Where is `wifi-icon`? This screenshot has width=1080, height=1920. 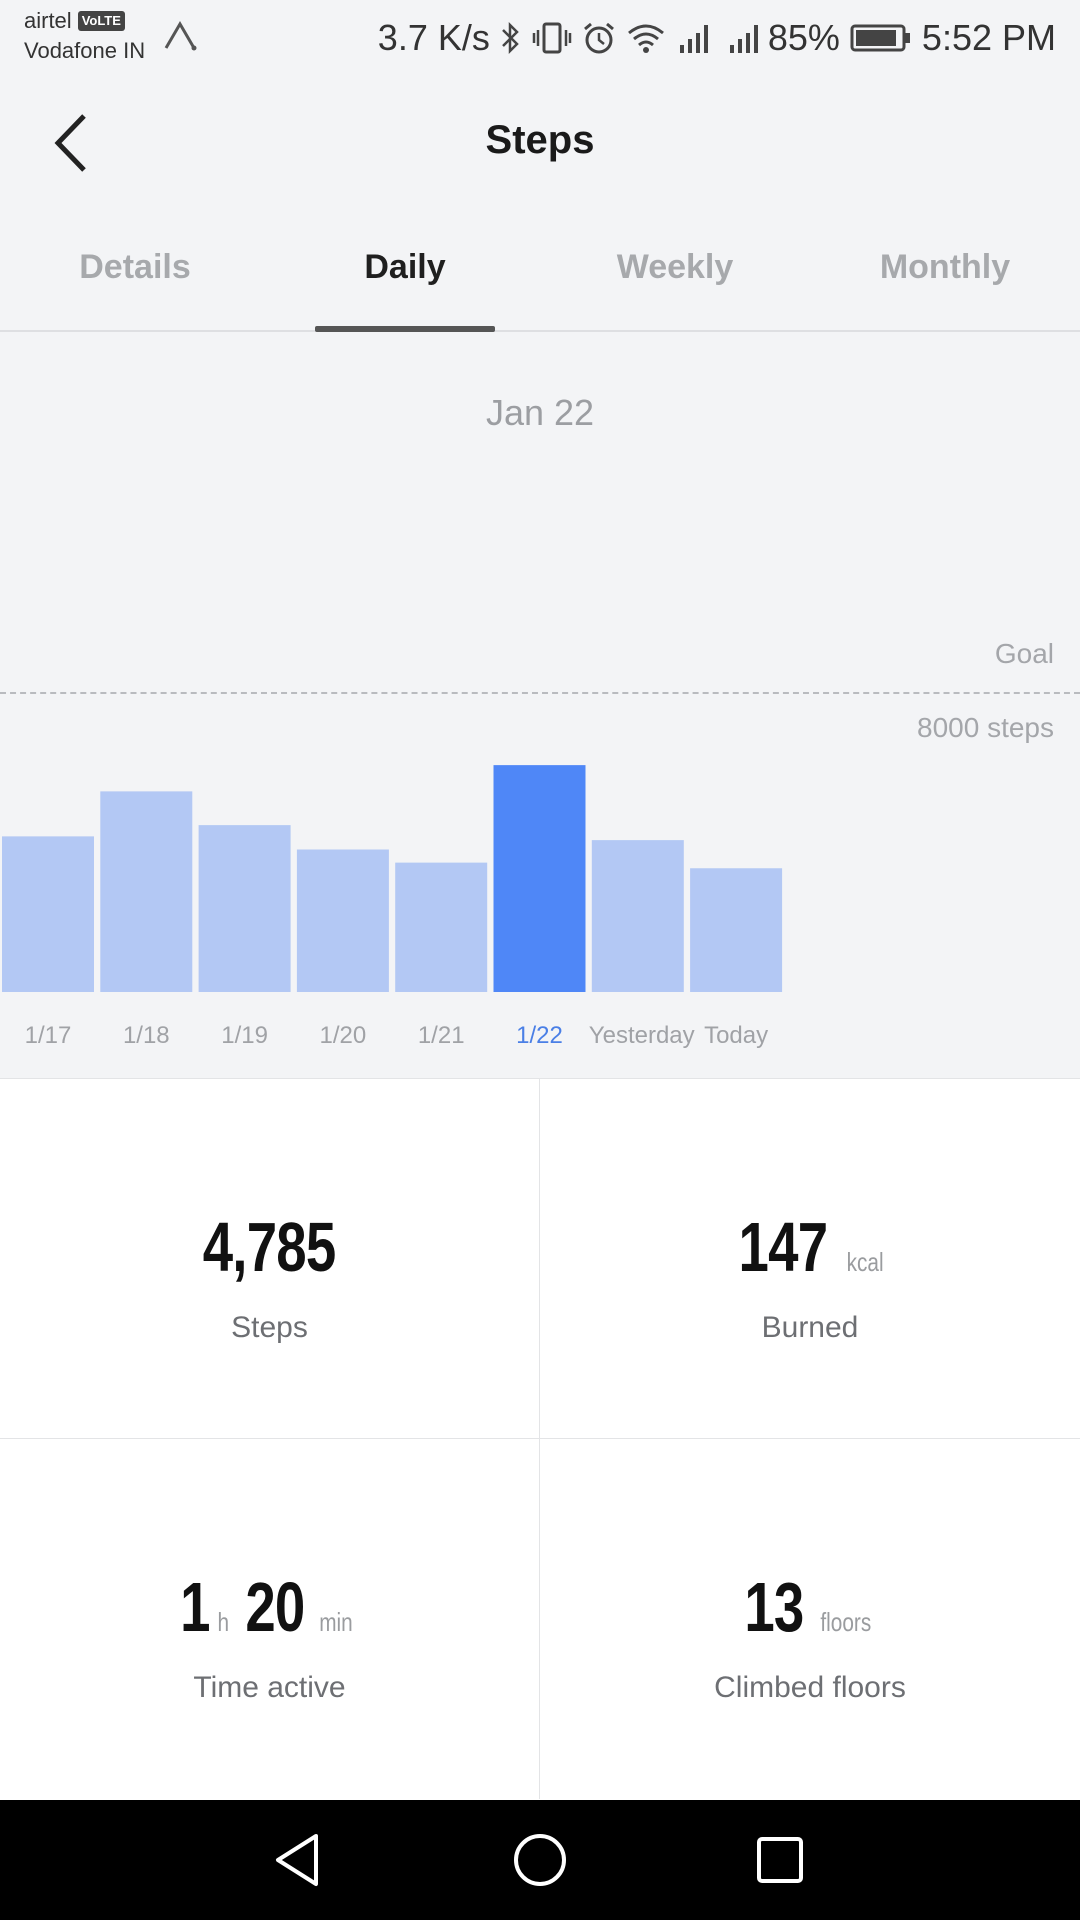 wifi-icon is located at coordinates (645, 38).